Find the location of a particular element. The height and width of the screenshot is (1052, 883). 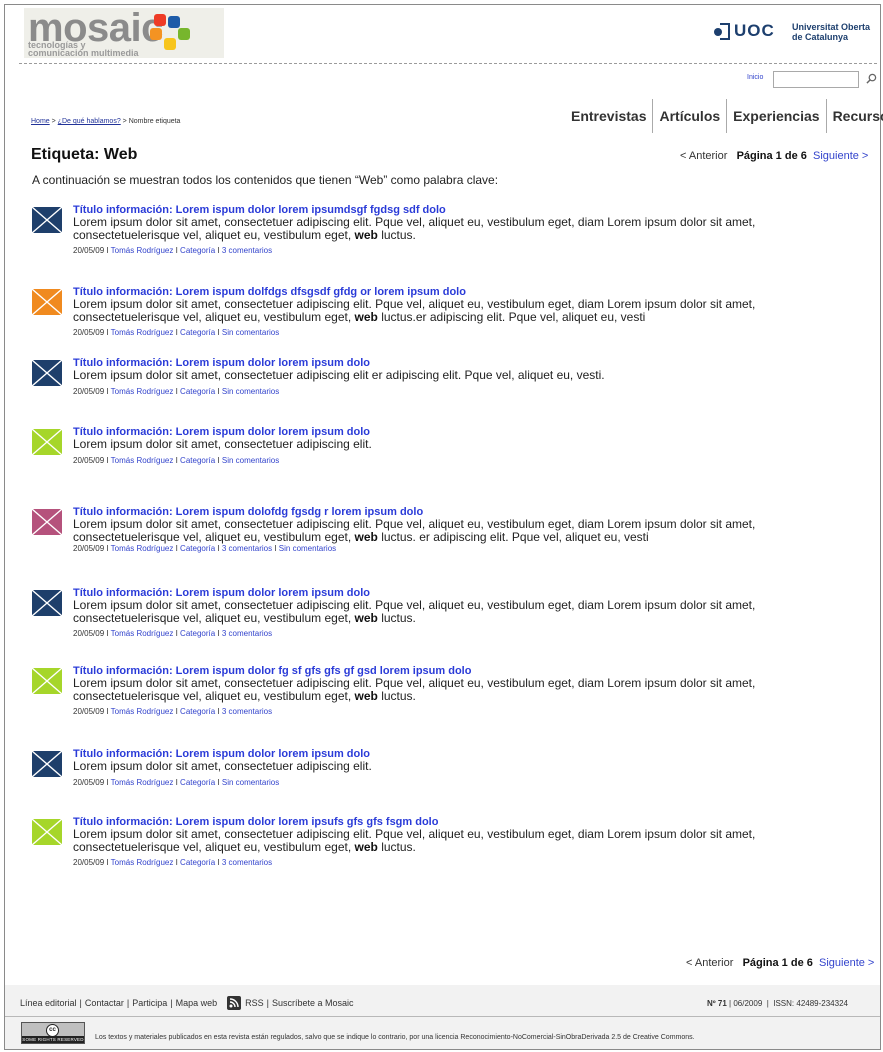

nav-experiencias: Experiencias is located at coordinates (775, 116).